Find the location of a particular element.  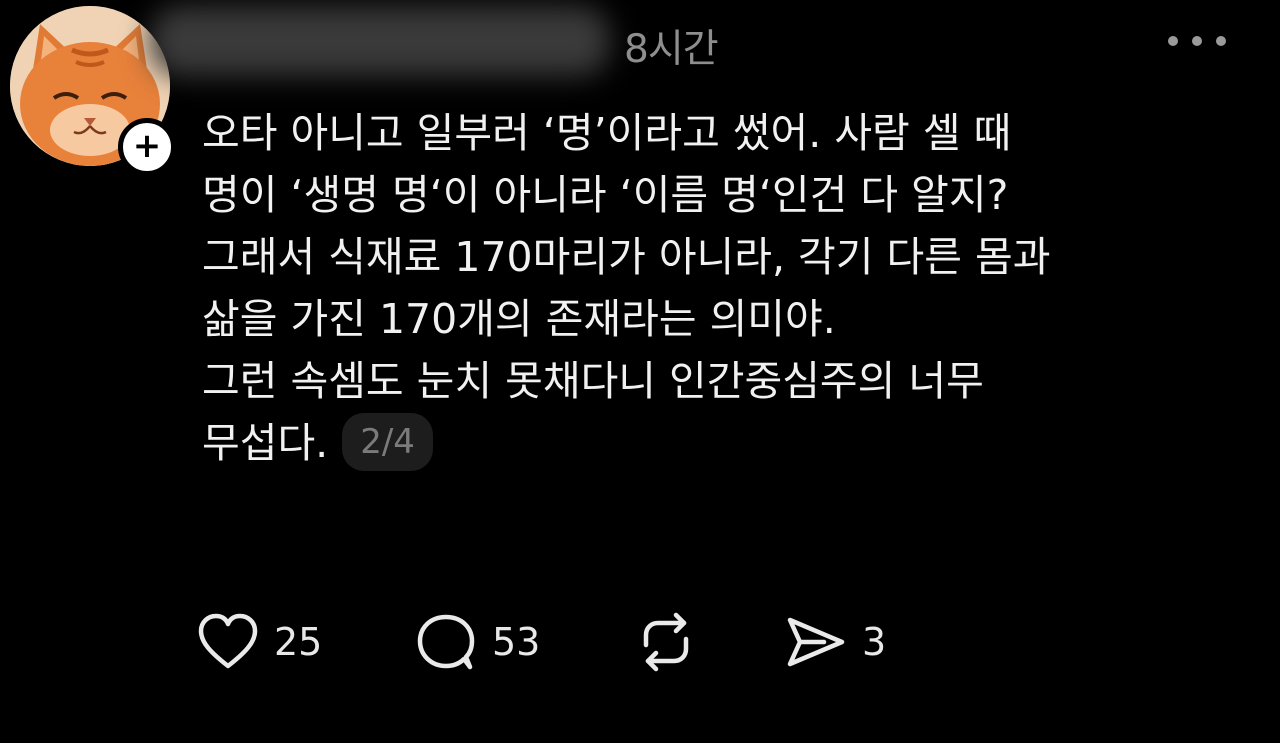

post-text-line-last: 무섭다. 2/4 is located at coordinates (732, 443).